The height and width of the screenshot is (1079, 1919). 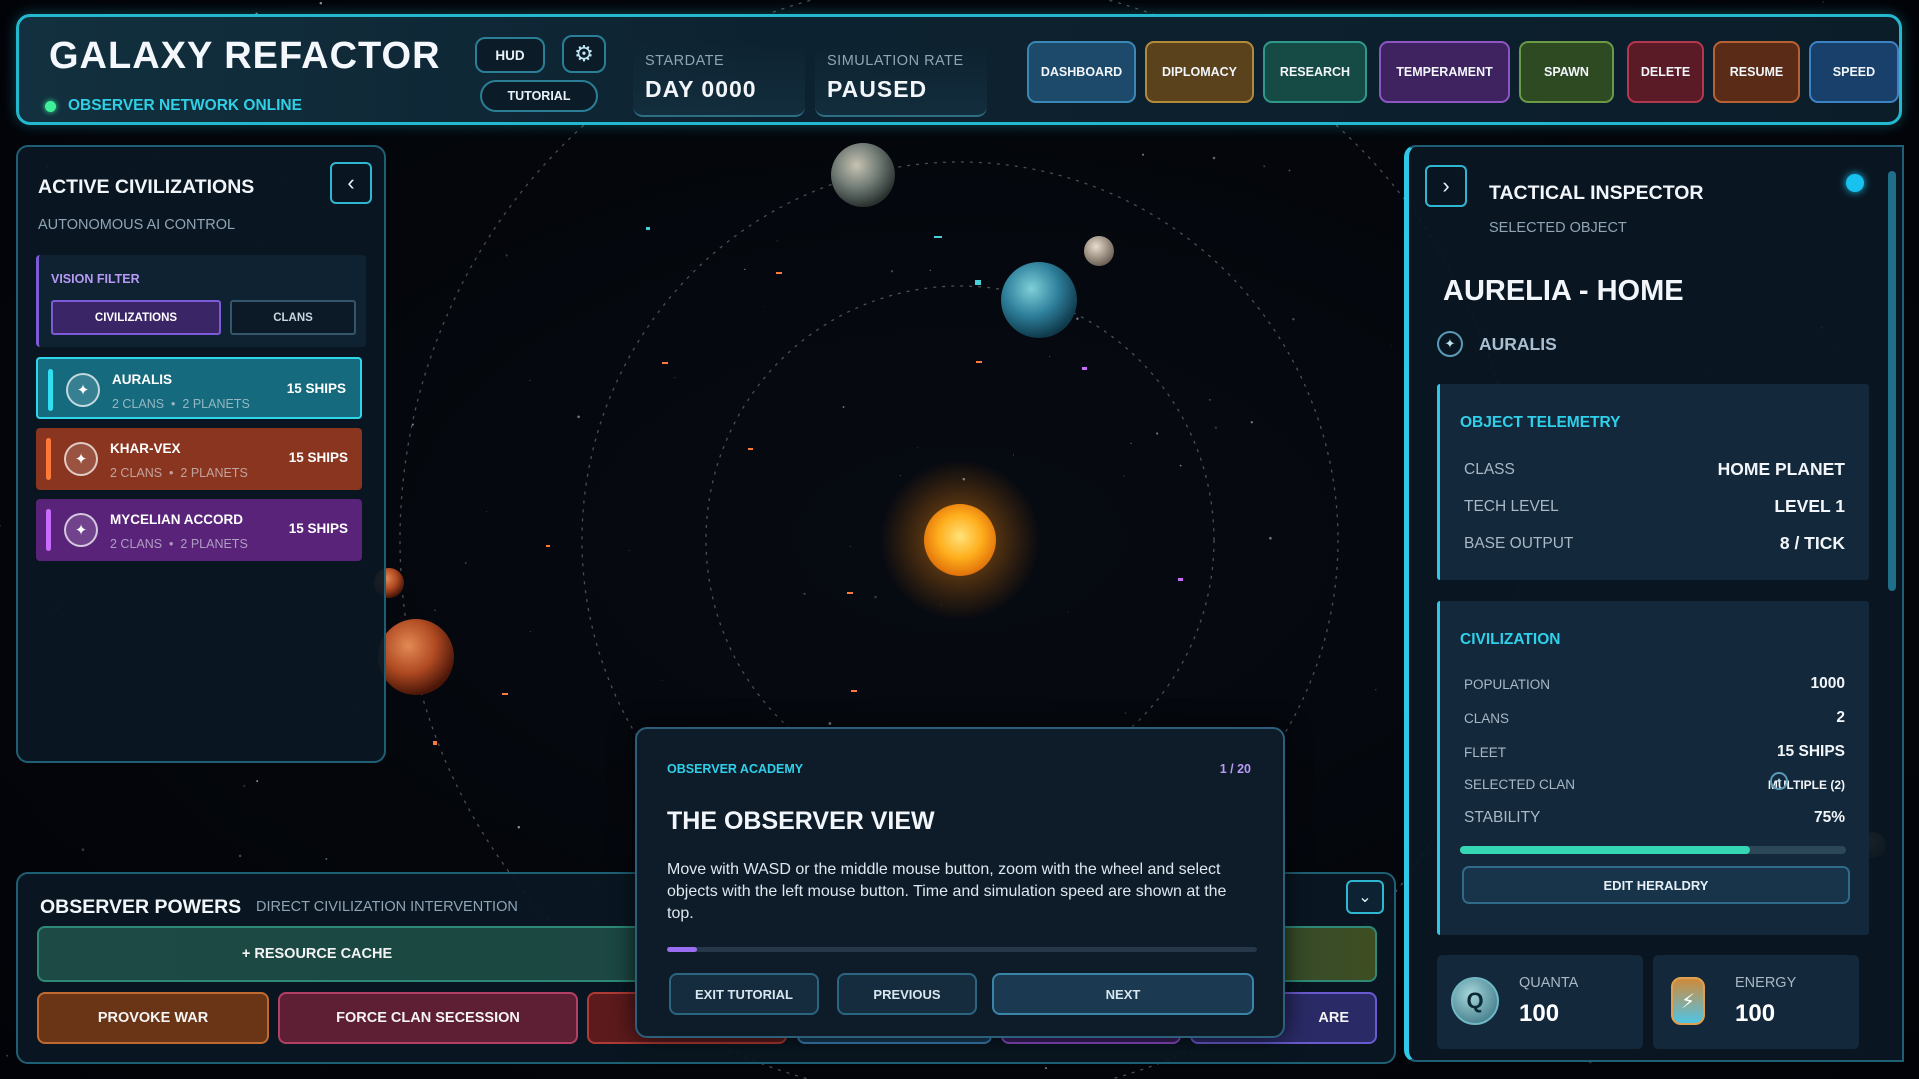 I want to click on nav-speed-button: SPEED, so click(x=1854, y=72).